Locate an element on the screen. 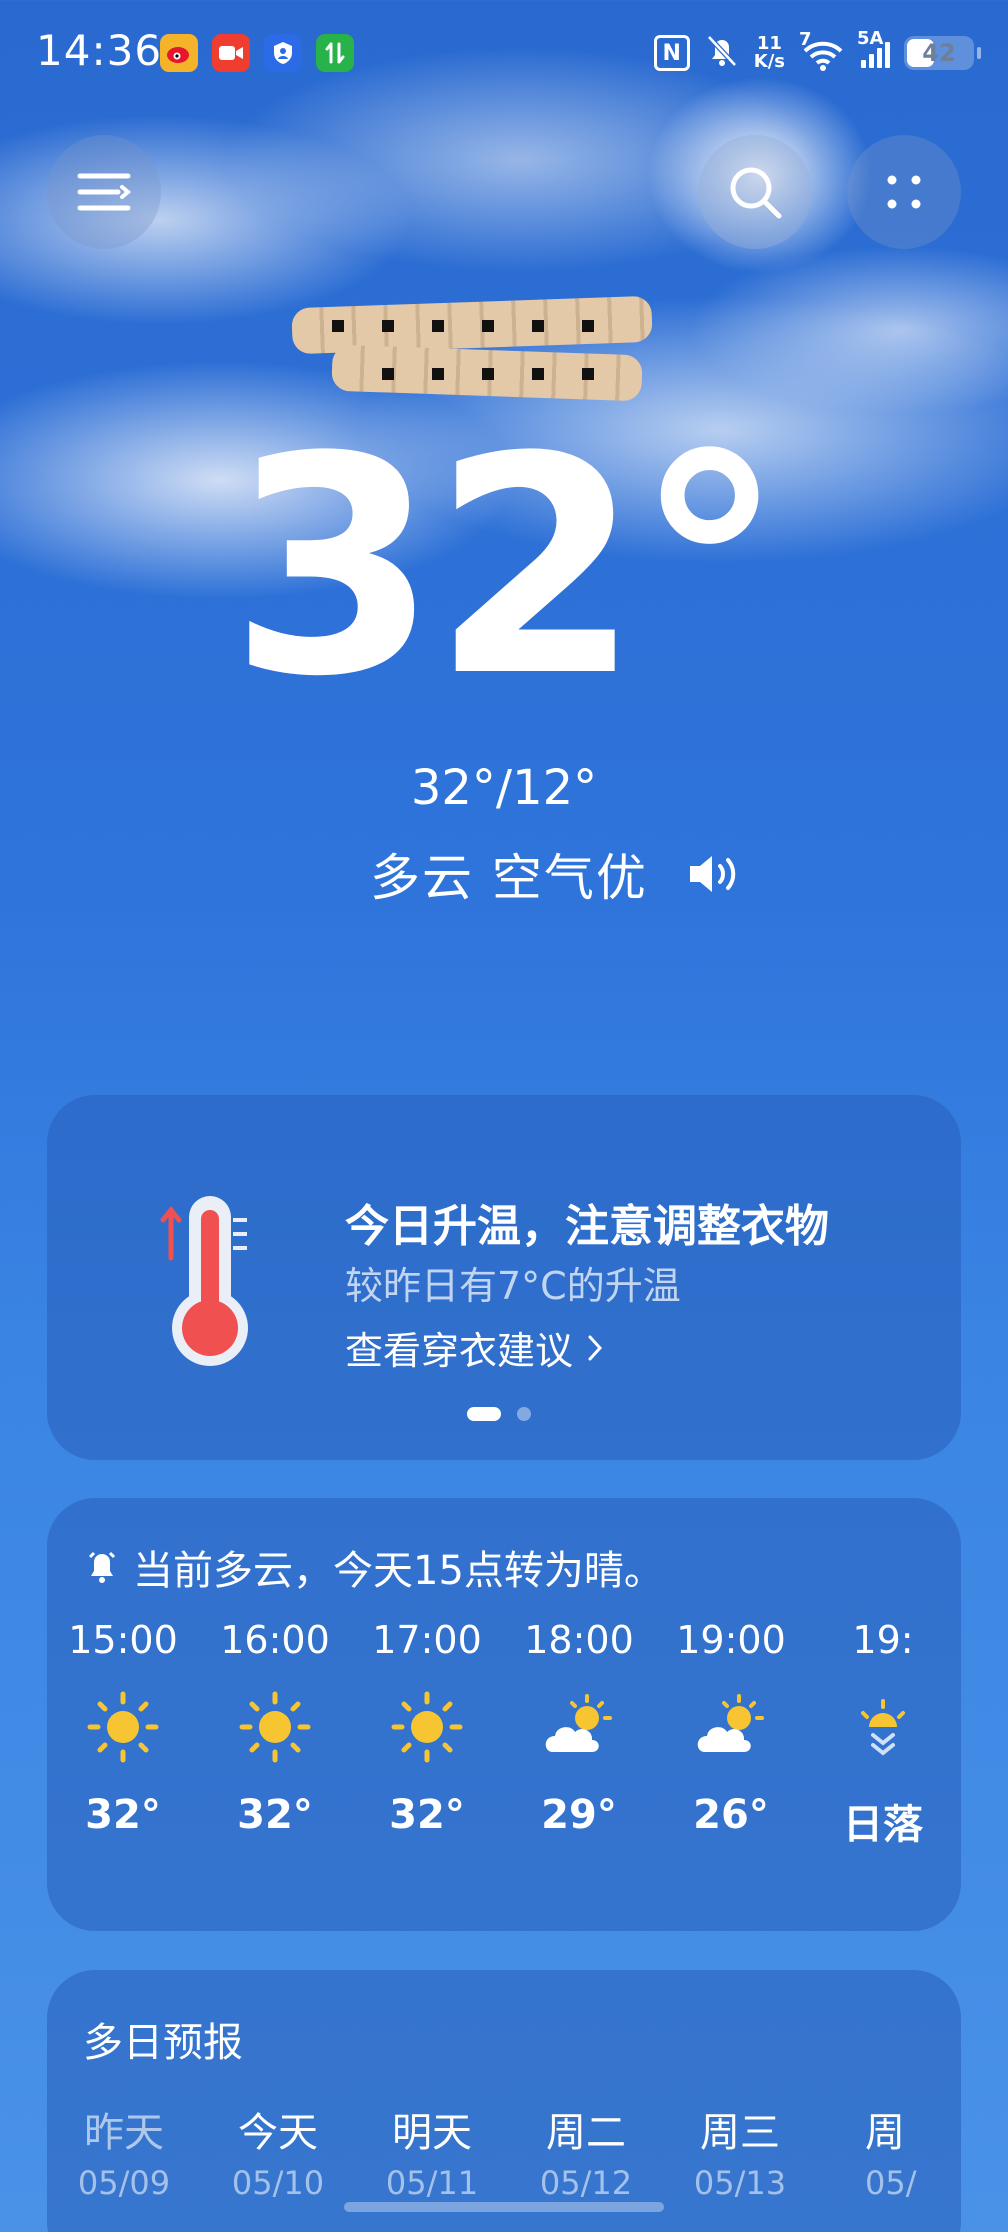 The height and width of the screenshot is (2232, 1008). network-speed: 11 K/s is located at coordinates (769, 53).